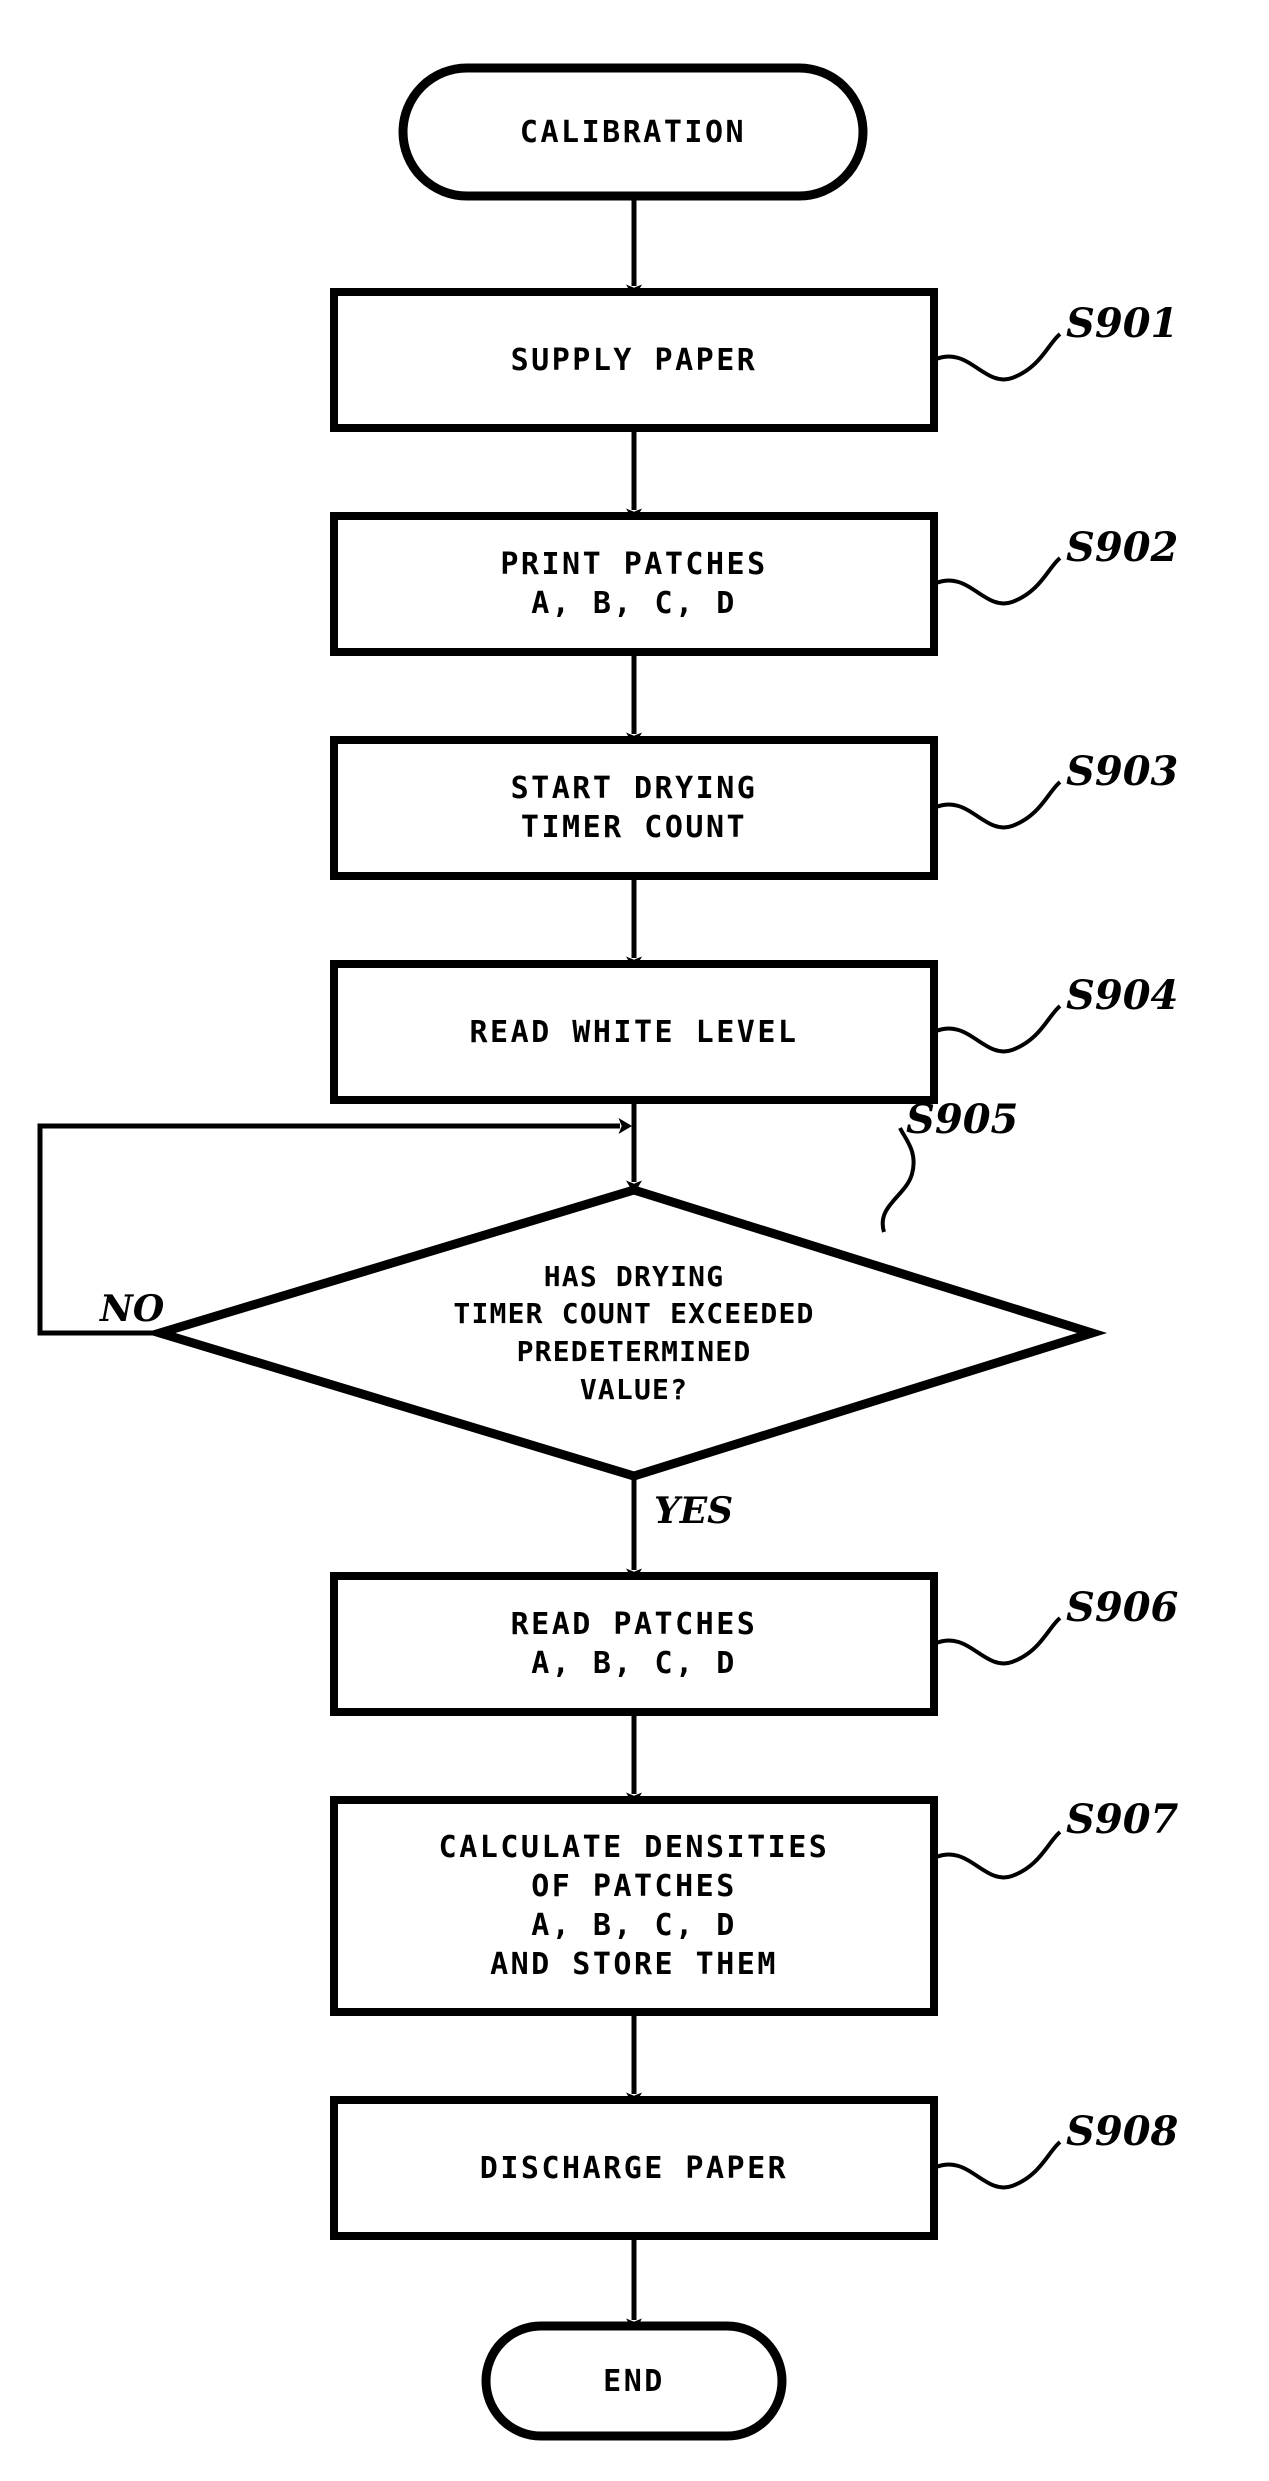 The width and height of the screenshot is (1269, 2481). I want to click on callout-leader-s906, so click(997, 1641).